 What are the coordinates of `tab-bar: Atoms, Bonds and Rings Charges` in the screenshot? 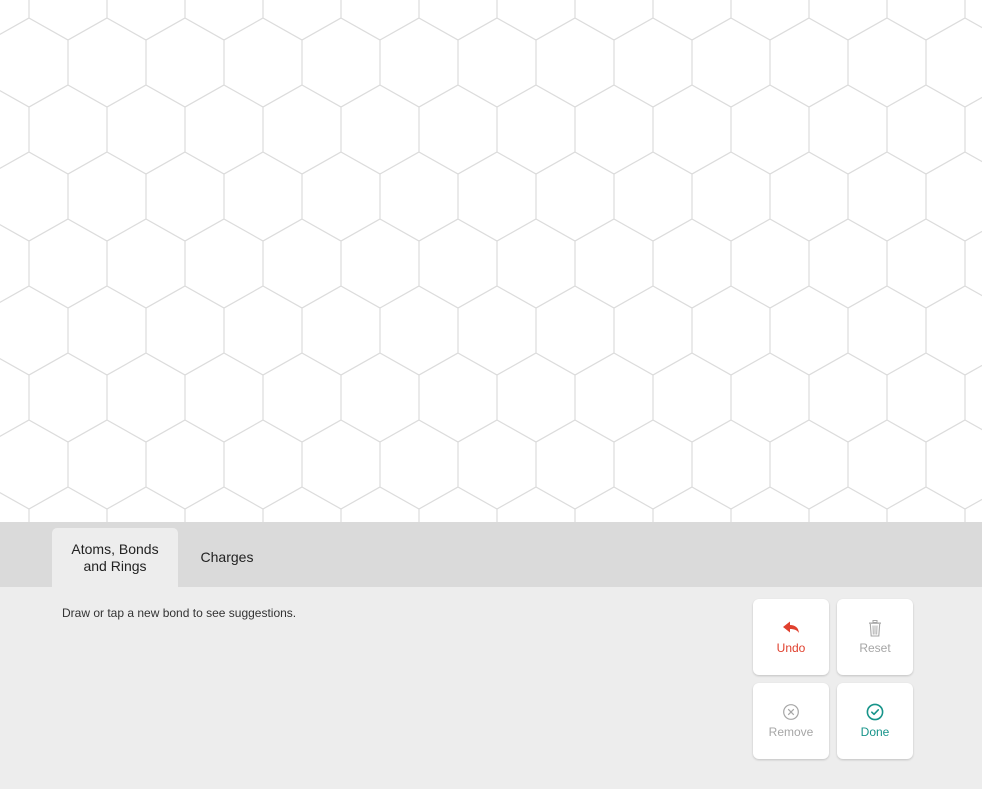 It's located at (491, 554).